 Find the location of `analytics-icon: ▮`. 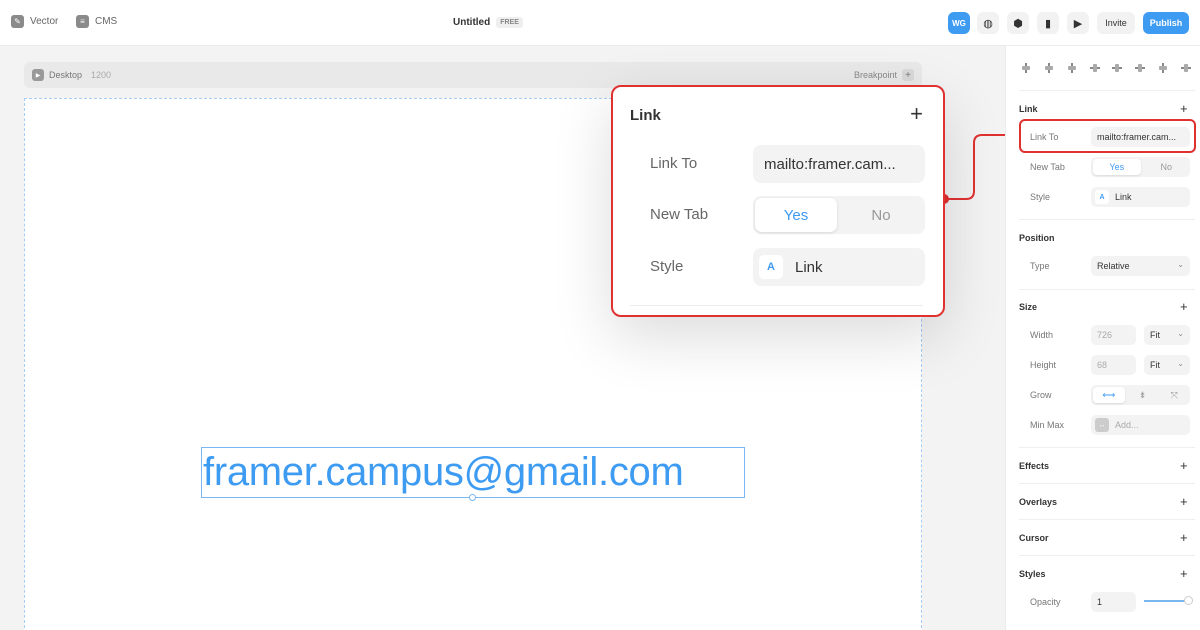

analytics-icon: ▮ is located at coordinates (1048, 23).